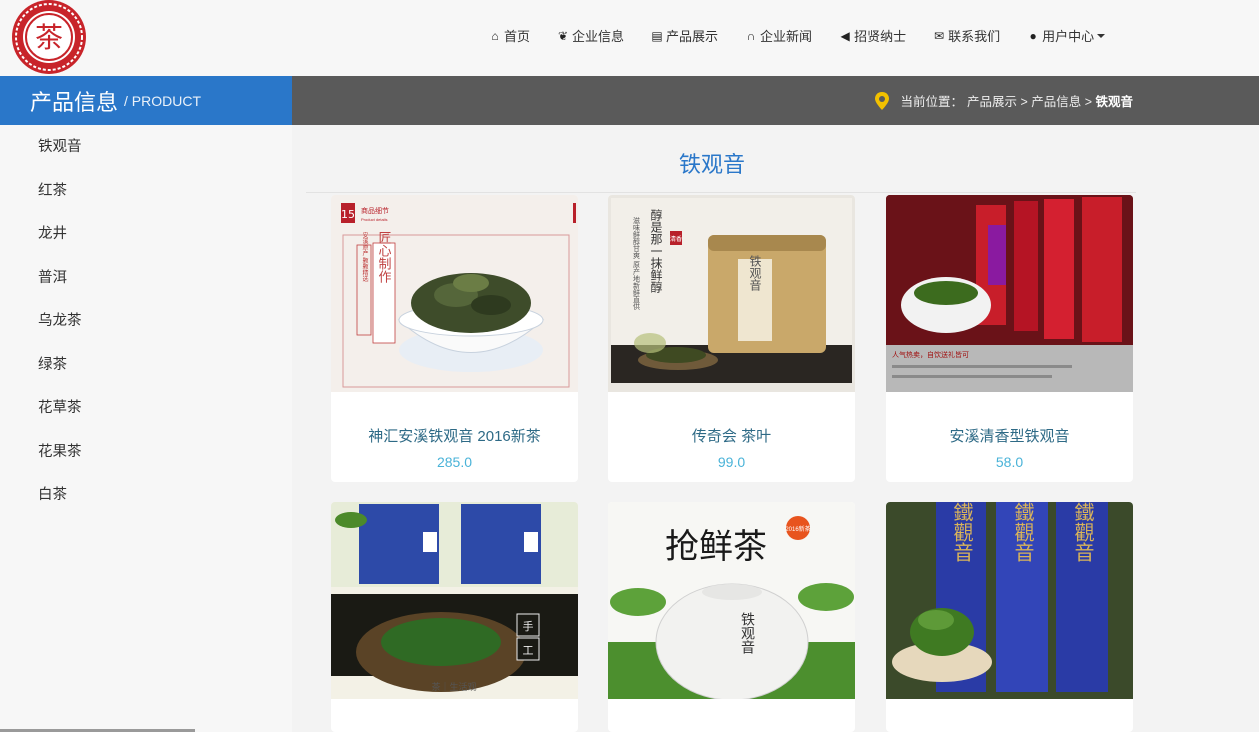 This screenshot has height=732, width=1259. What do you see at coordinates (495, 35) in the screenshot?
I see `home-icon: ⌂` at bounding box center [495, 35].